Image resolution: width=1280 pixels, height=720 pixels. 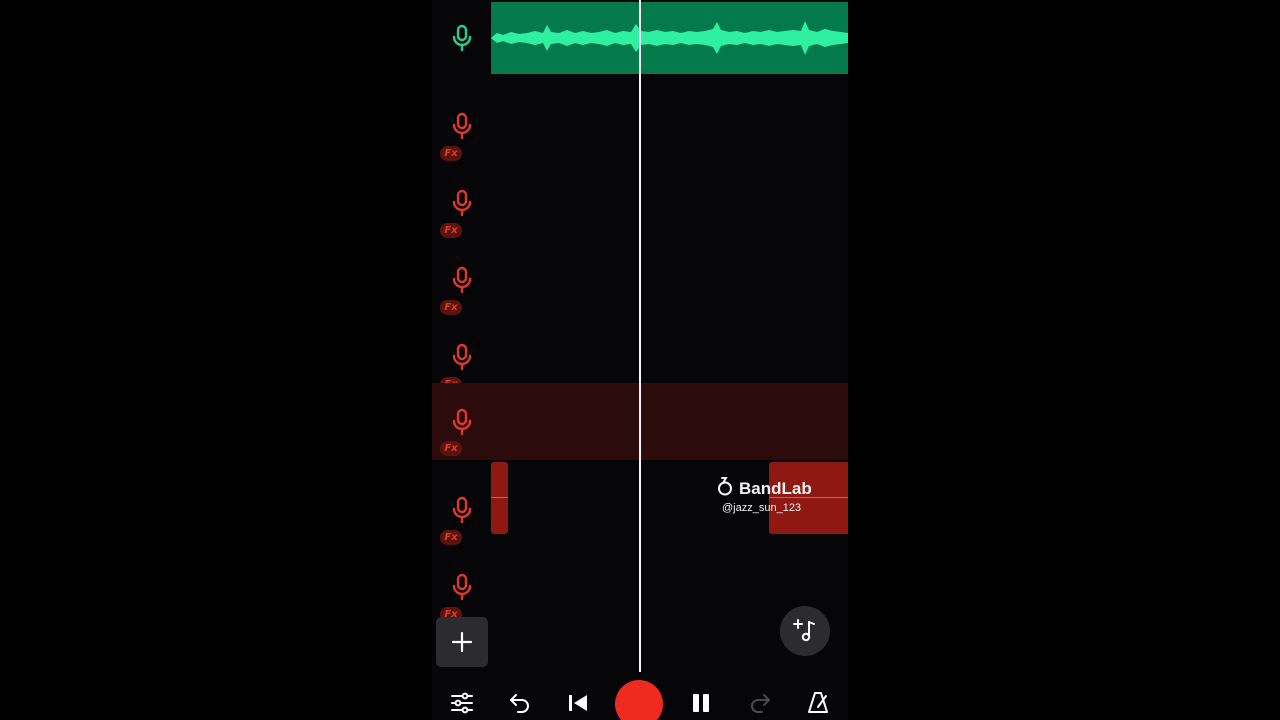 I want to click on metronome-icon, so click(x=818, y=702).